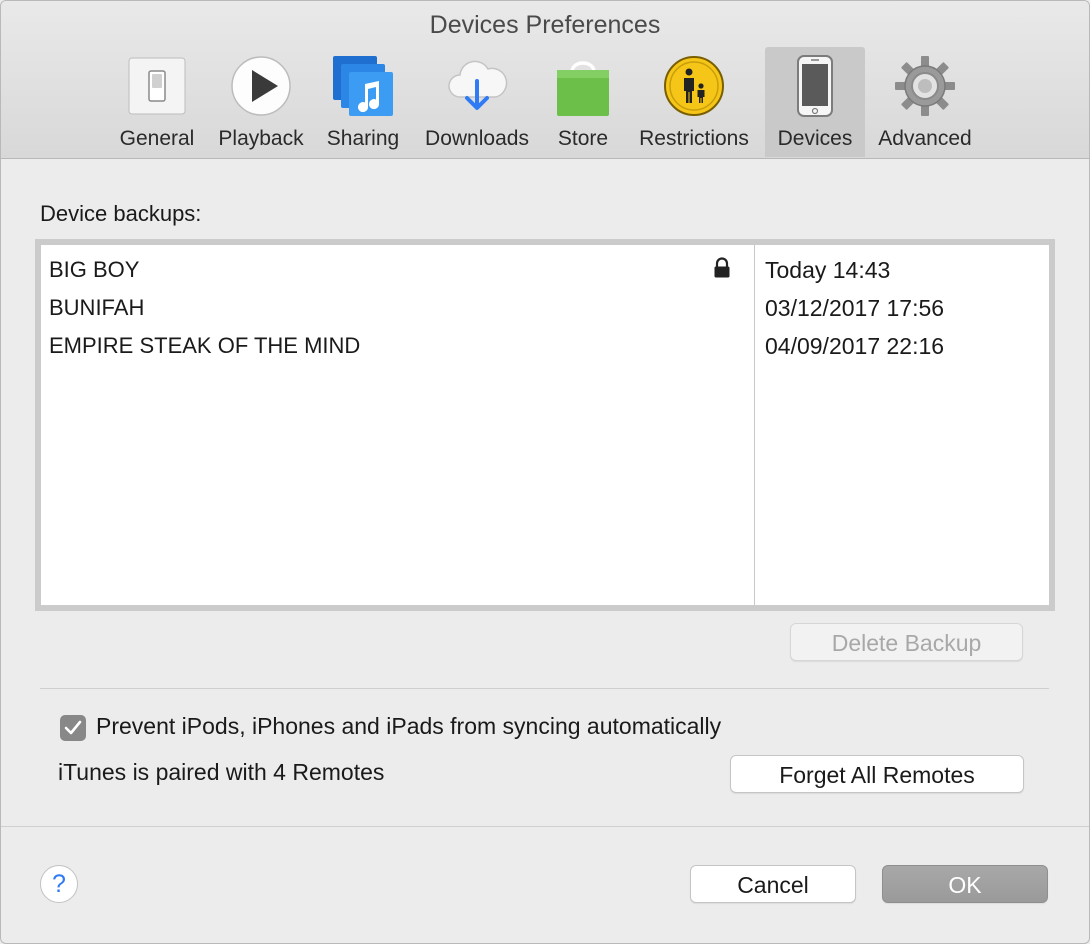 The height and width of the screenshot is (944, 1090). Describe the element at coordinates (877, 774) in the screenshot. I see `forget-all-remotes-button: Forget All Remotes` at that location.